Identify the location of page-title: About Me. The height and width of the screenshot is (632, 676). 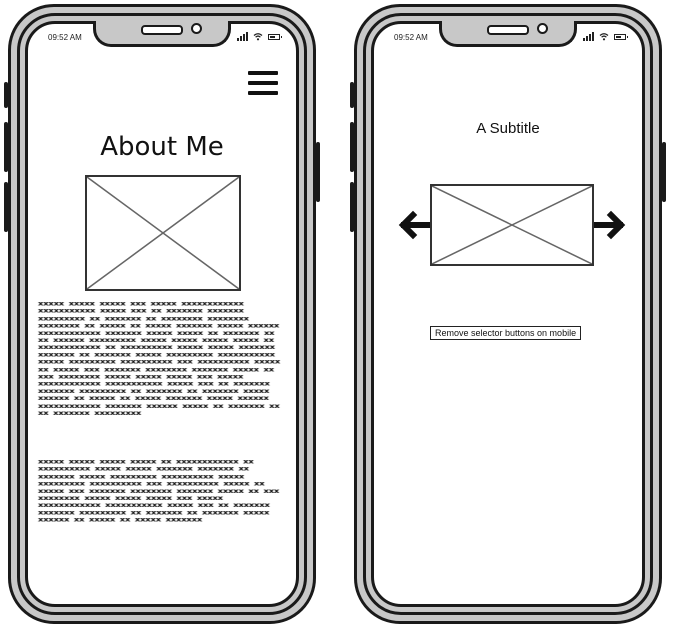
(162, 147).